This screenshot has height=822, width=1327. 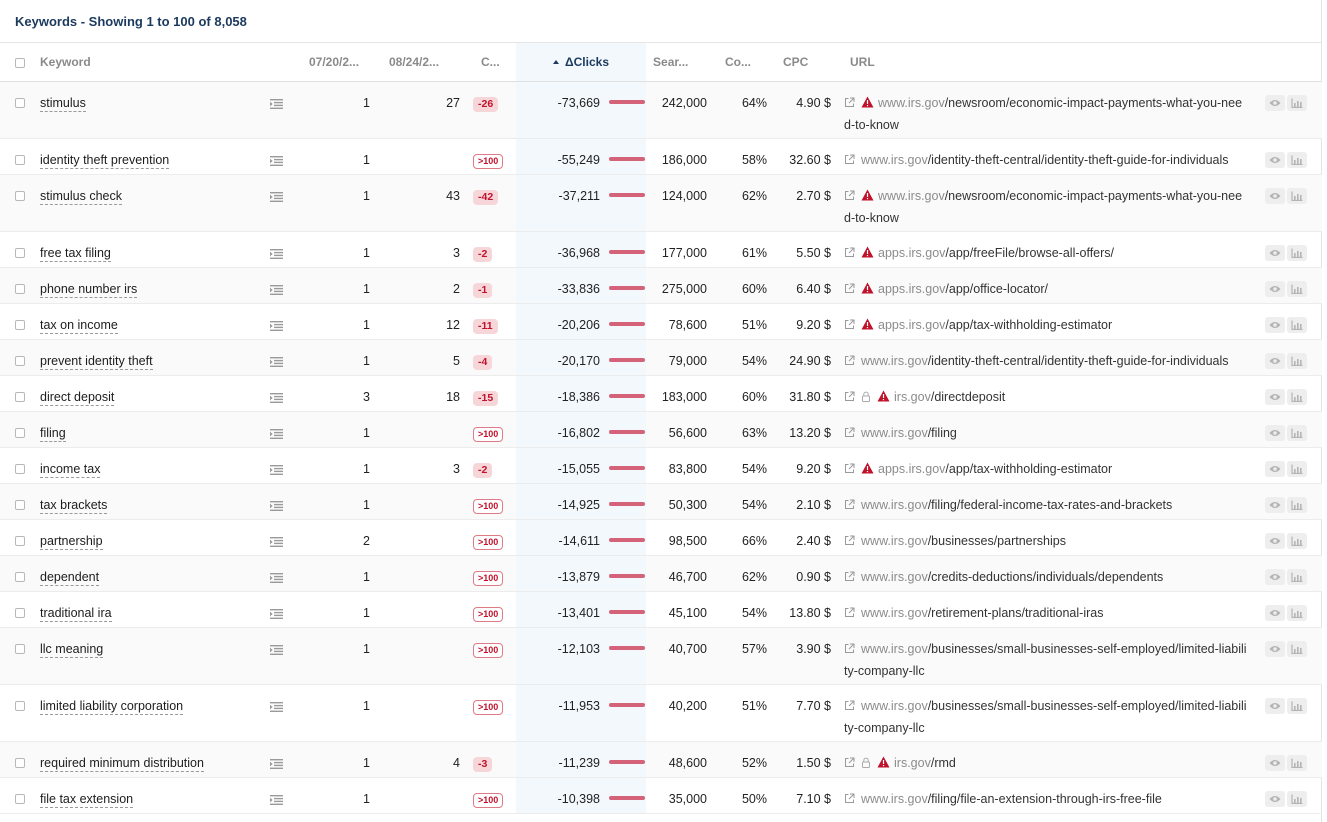 What do you see at coordinates (996, 289) in the screenshot?
I see `url-path: /app/office-locator/` at bounding box center [996, 289].